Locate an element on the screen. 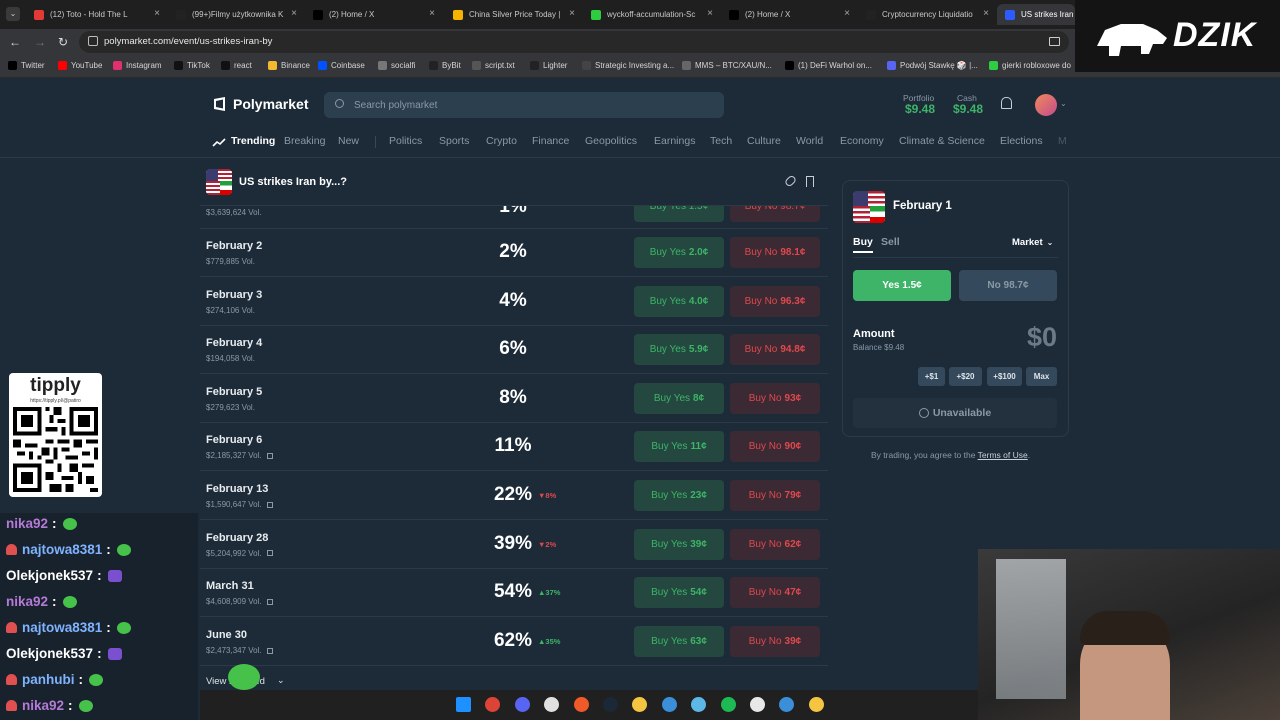 This screenshot has height=720, width=1280. buy-yes-button: Buy Yes 4.0¢ is located at coordinates (679, 301).